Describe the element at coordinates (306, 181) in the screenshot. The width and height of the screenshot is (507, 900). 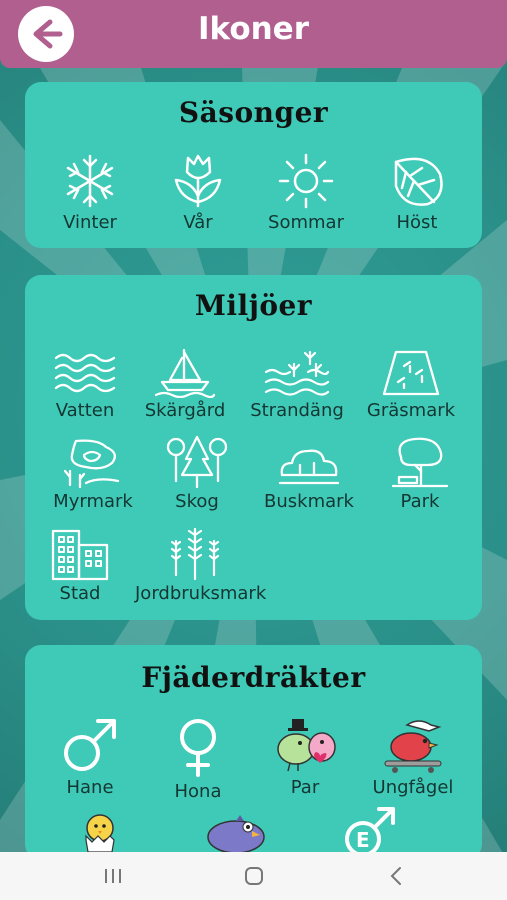
I see `sun-icon` at that location.